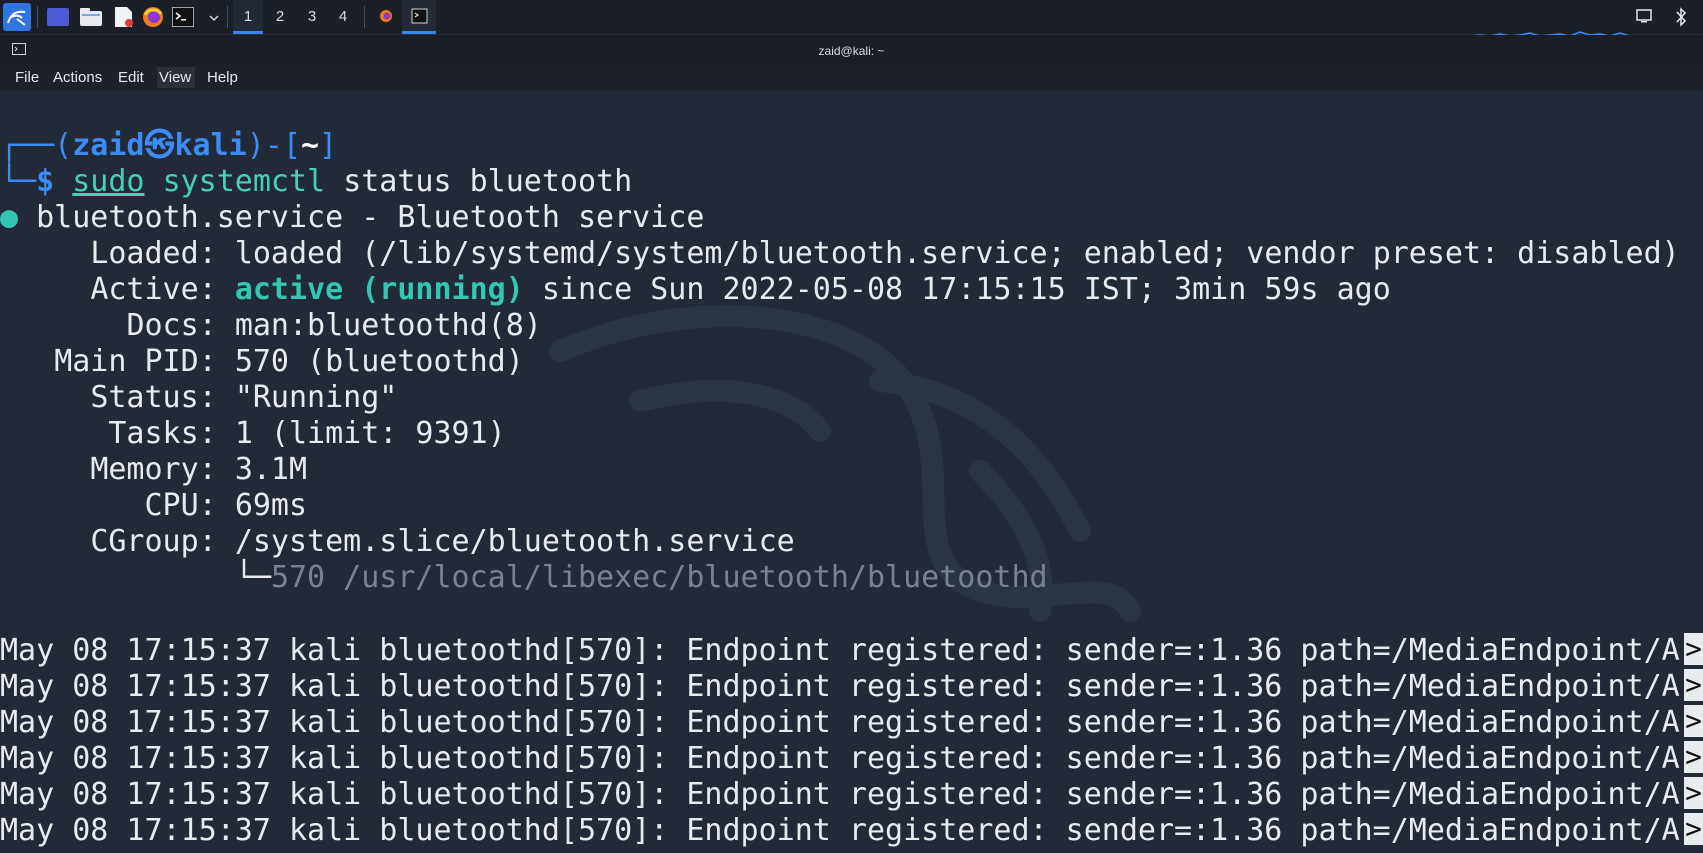  What do you see at coordinates (488, 181) in the screenshot?
I see `command-args: status bluetooth` at bounding box center [488, 181].